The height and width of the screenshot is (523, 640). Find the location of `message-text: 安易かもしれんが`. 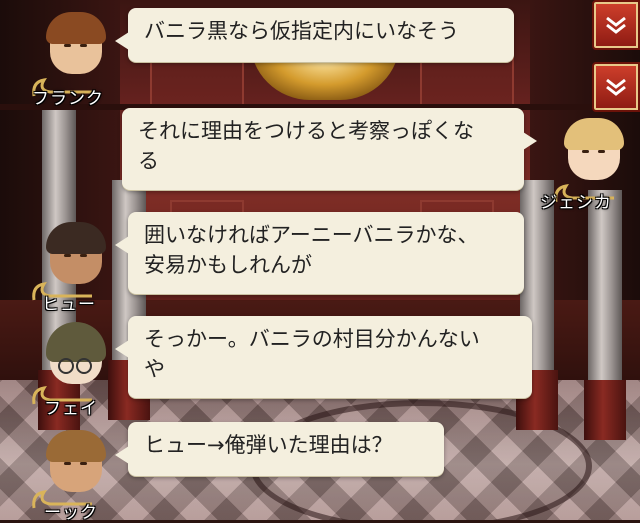

message-text: 安易かもしれんが is located at coordinates (228, 265).